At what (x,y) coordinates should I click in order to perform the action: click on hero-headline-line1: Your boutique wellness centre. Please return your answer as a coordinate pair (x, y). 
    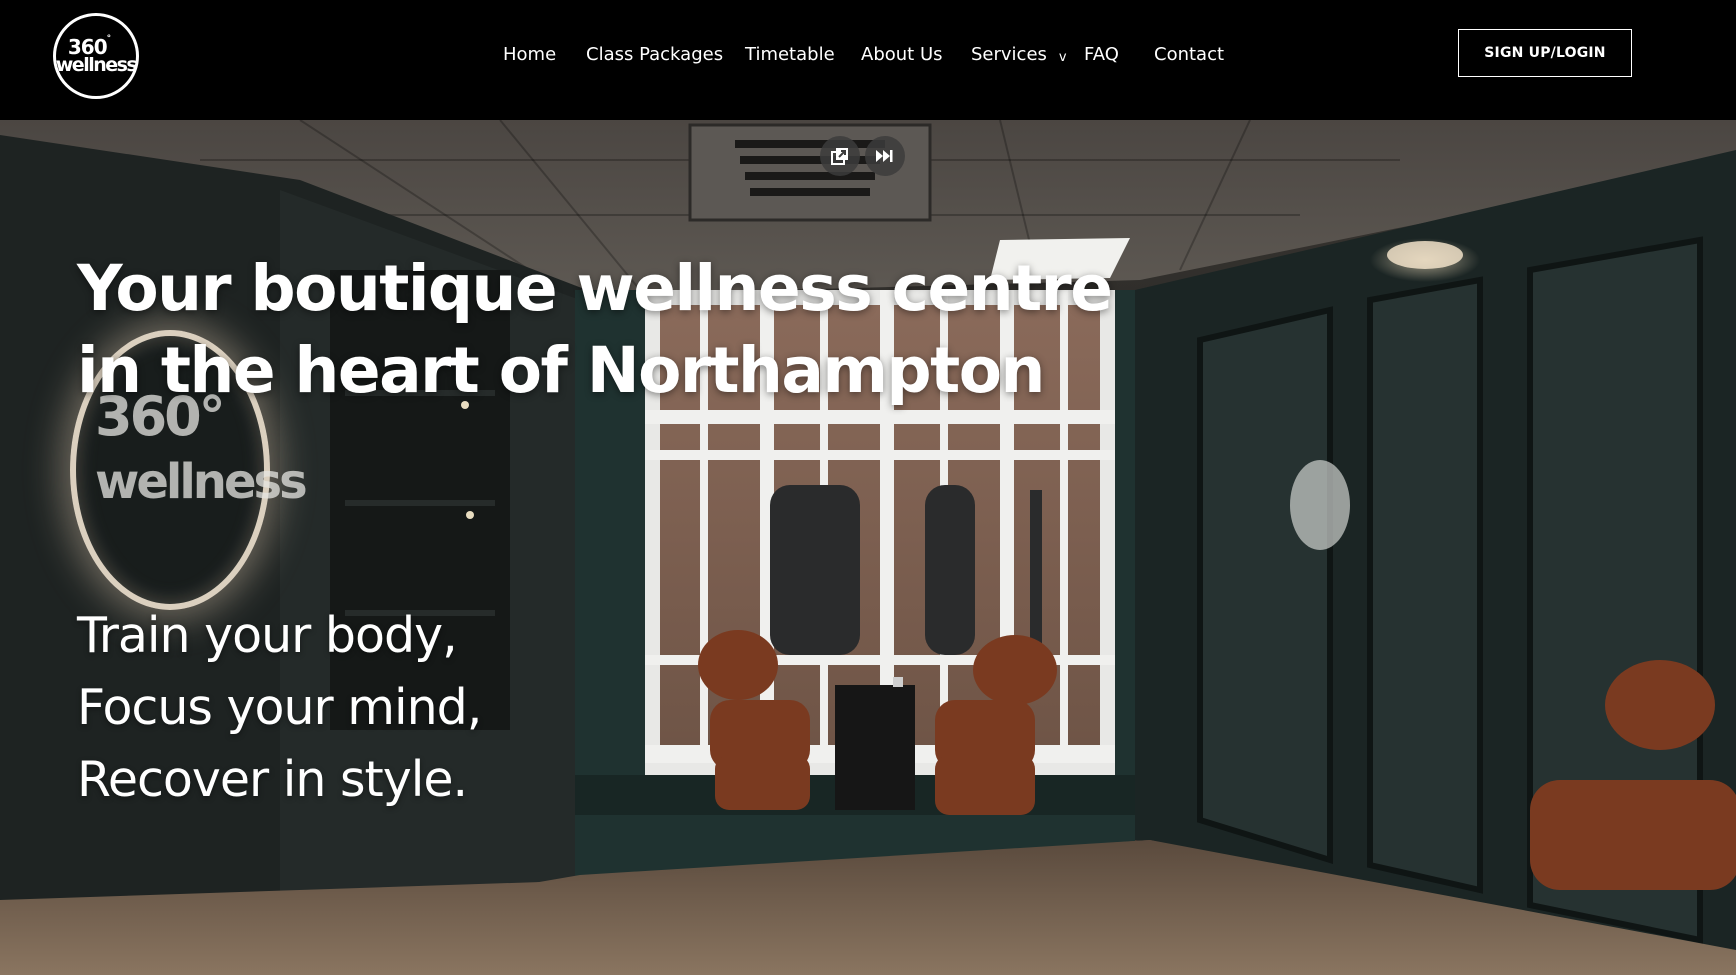
    Looking at the image, I should click on (595, 288).